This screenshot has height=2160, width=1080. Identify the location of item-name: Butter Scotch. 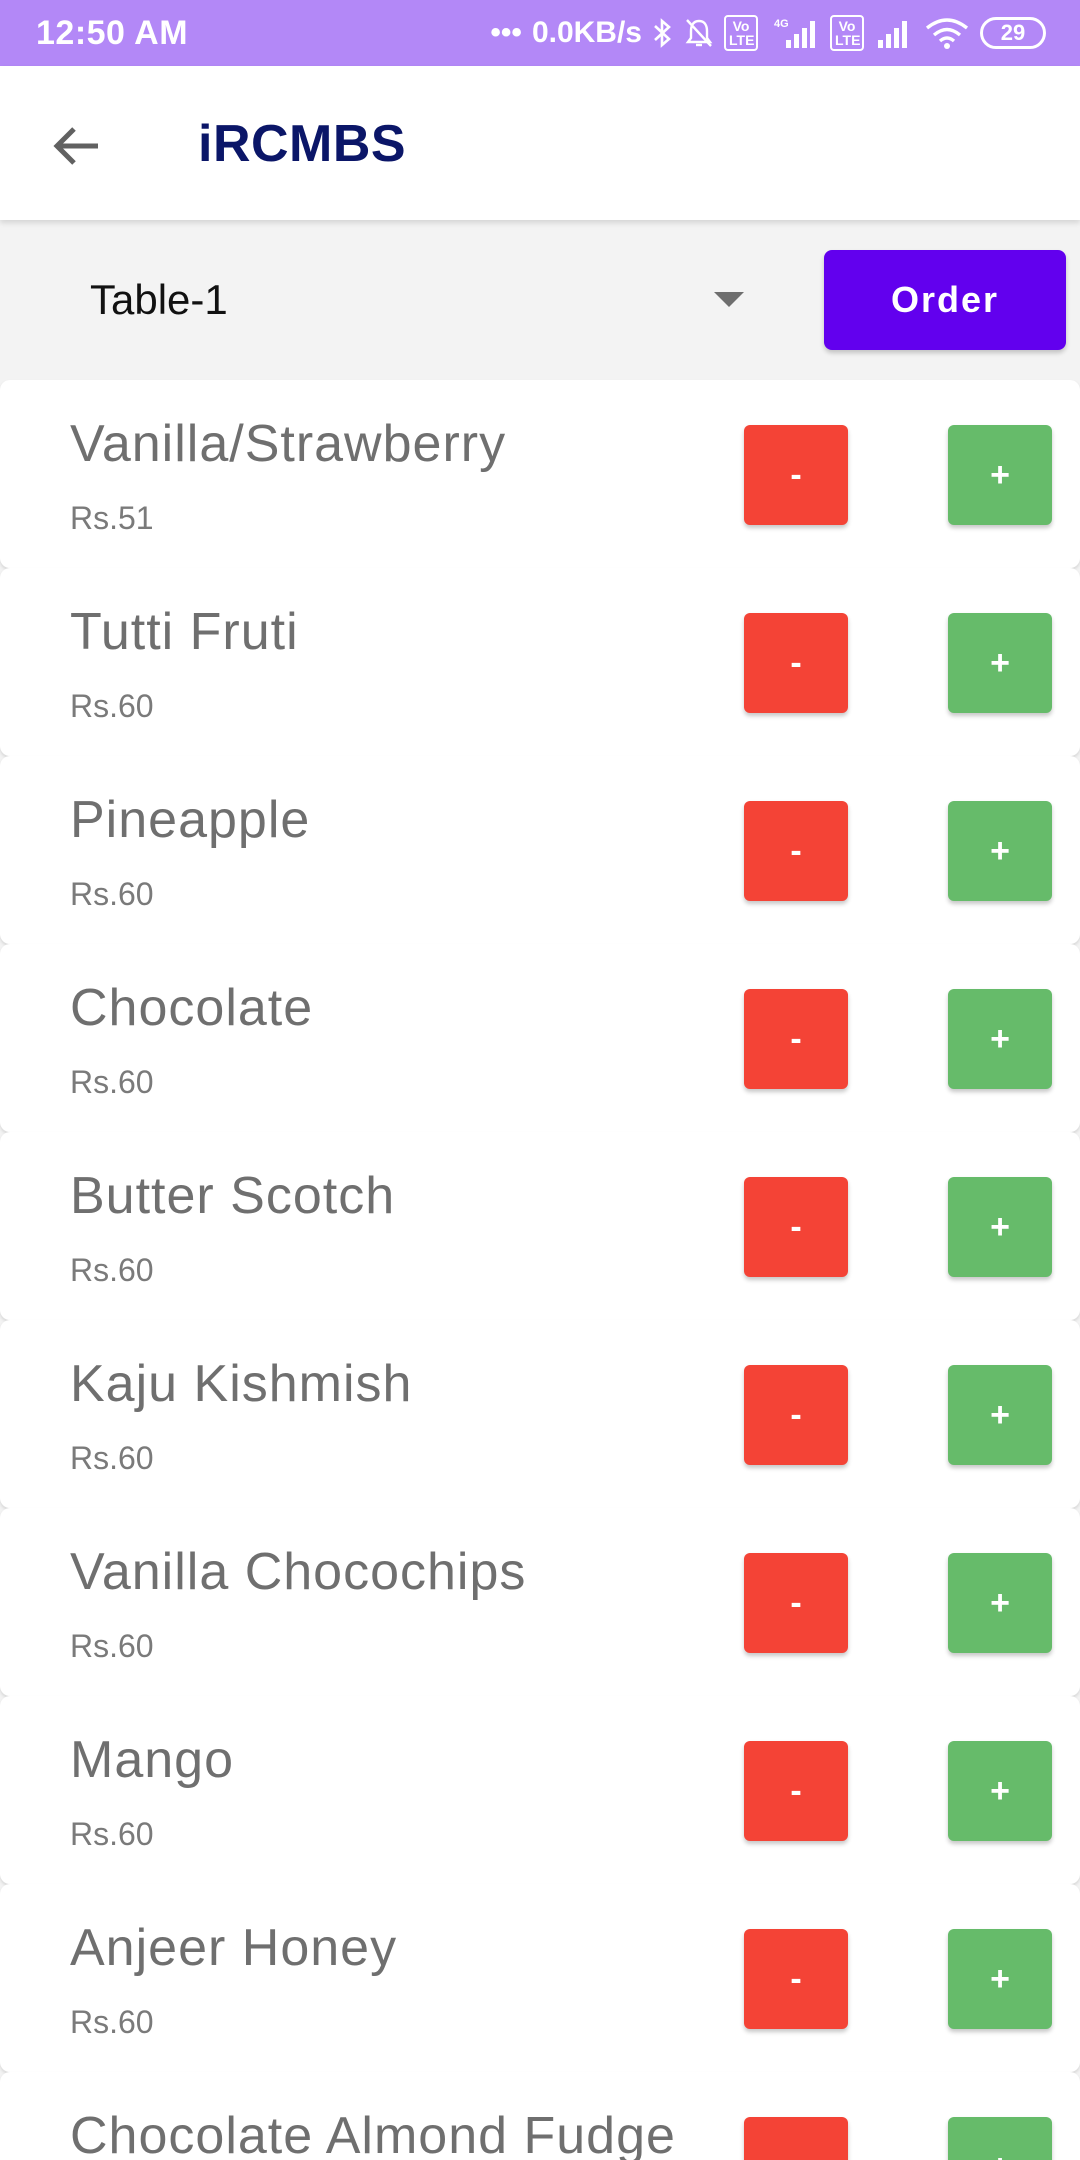
(233, 1196).